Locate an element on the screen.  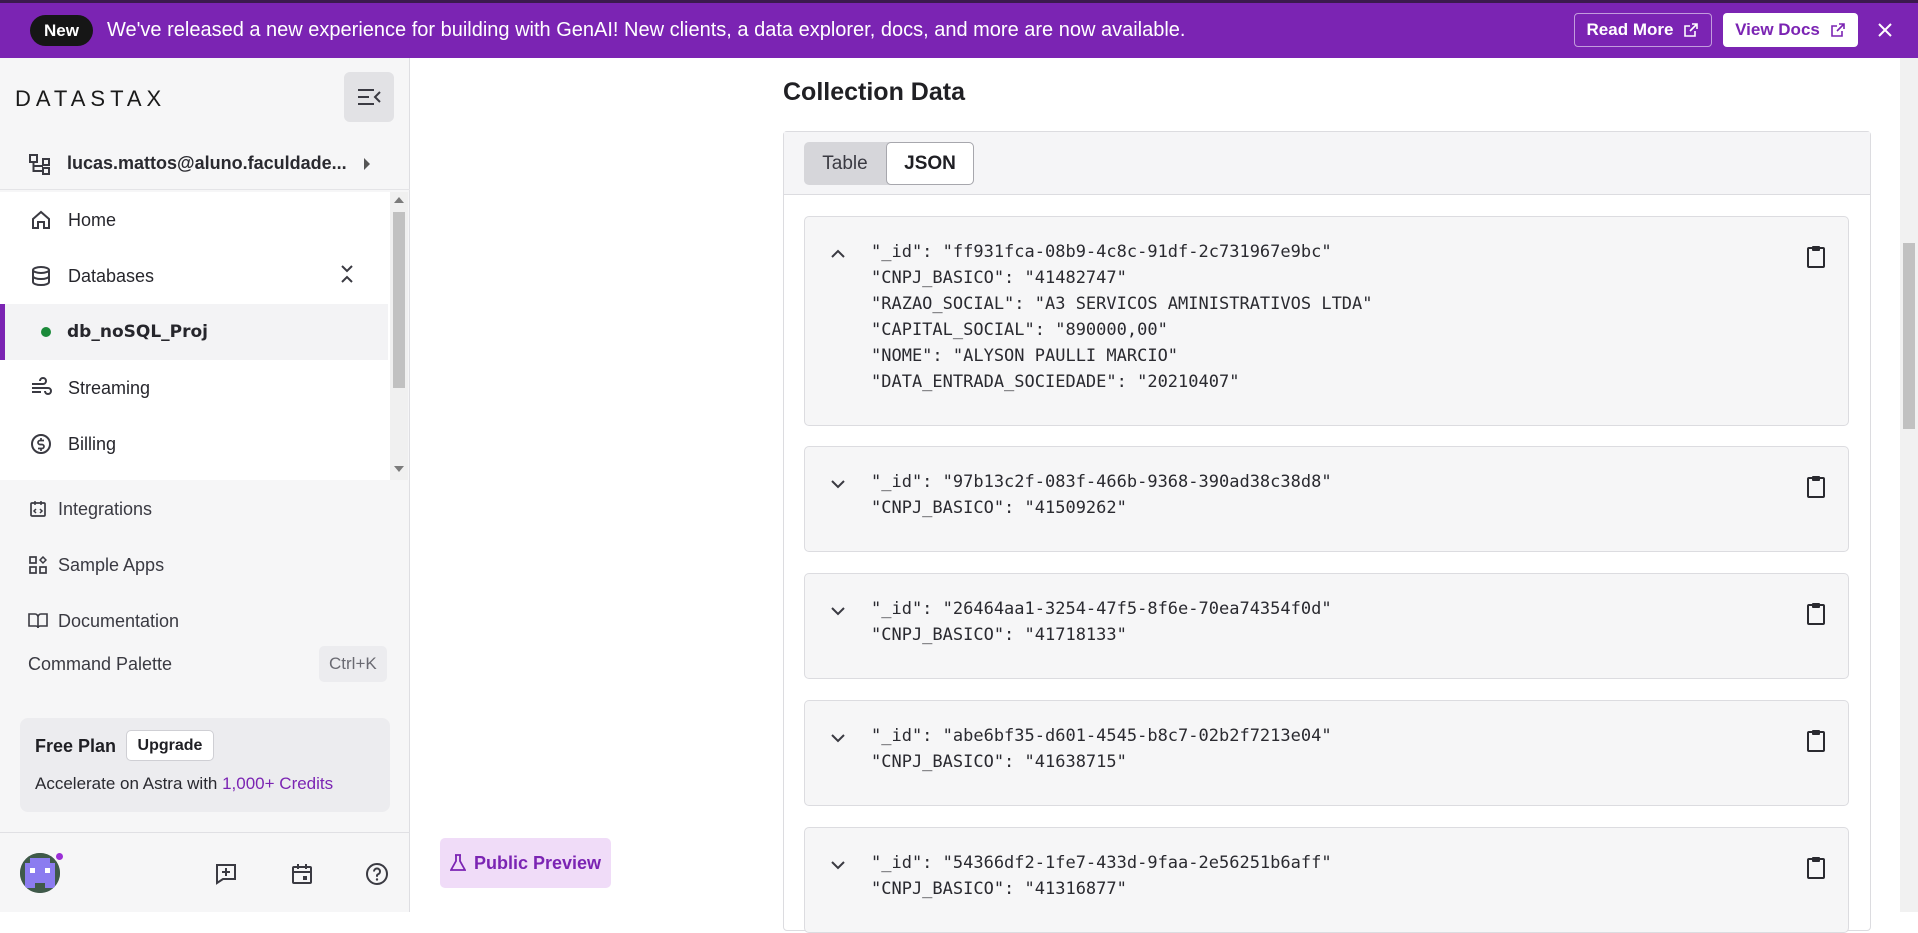
datastax-logo: DATASTAX is located at coordinates (90, 99).